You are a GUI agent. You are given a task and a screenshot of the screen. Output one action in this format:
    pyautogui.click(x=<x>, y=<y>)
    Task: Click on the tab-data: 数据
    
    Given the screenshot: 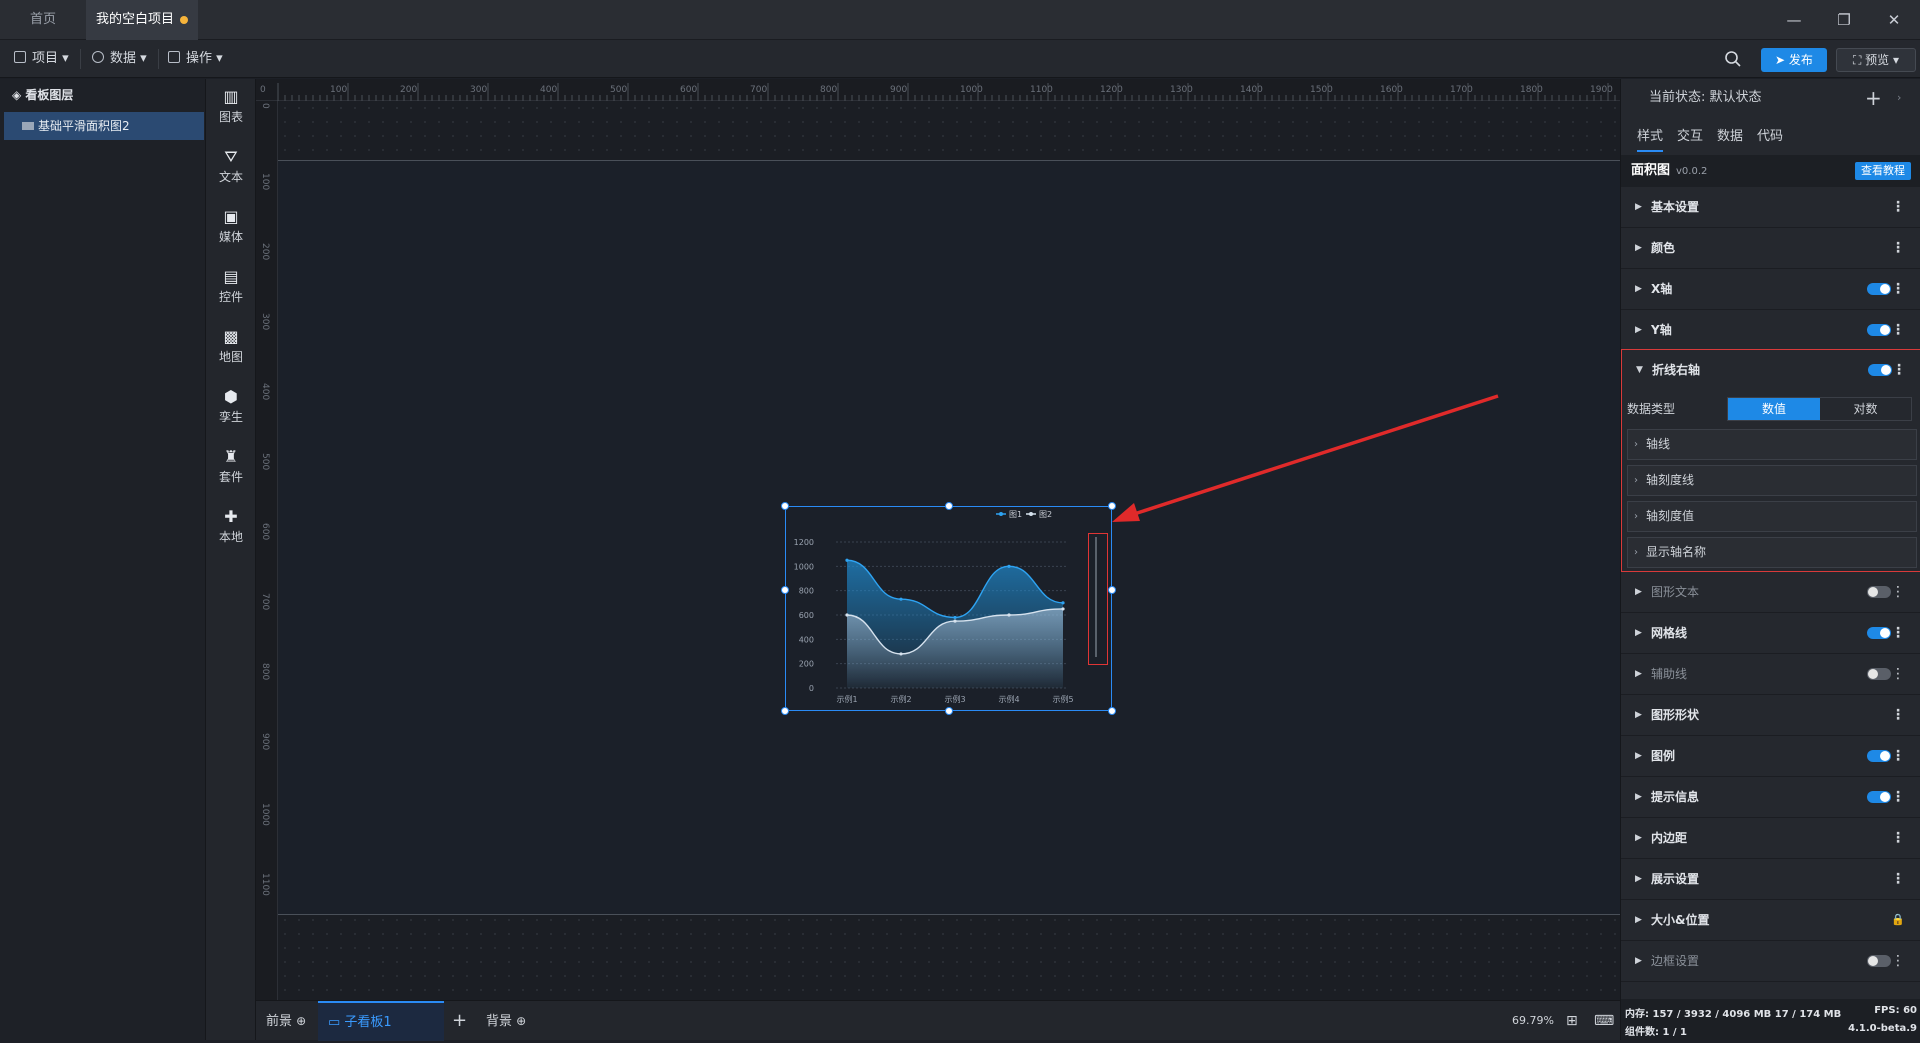 What is the action you would take?
    pyautogui.click(x=1730, y=134)
    